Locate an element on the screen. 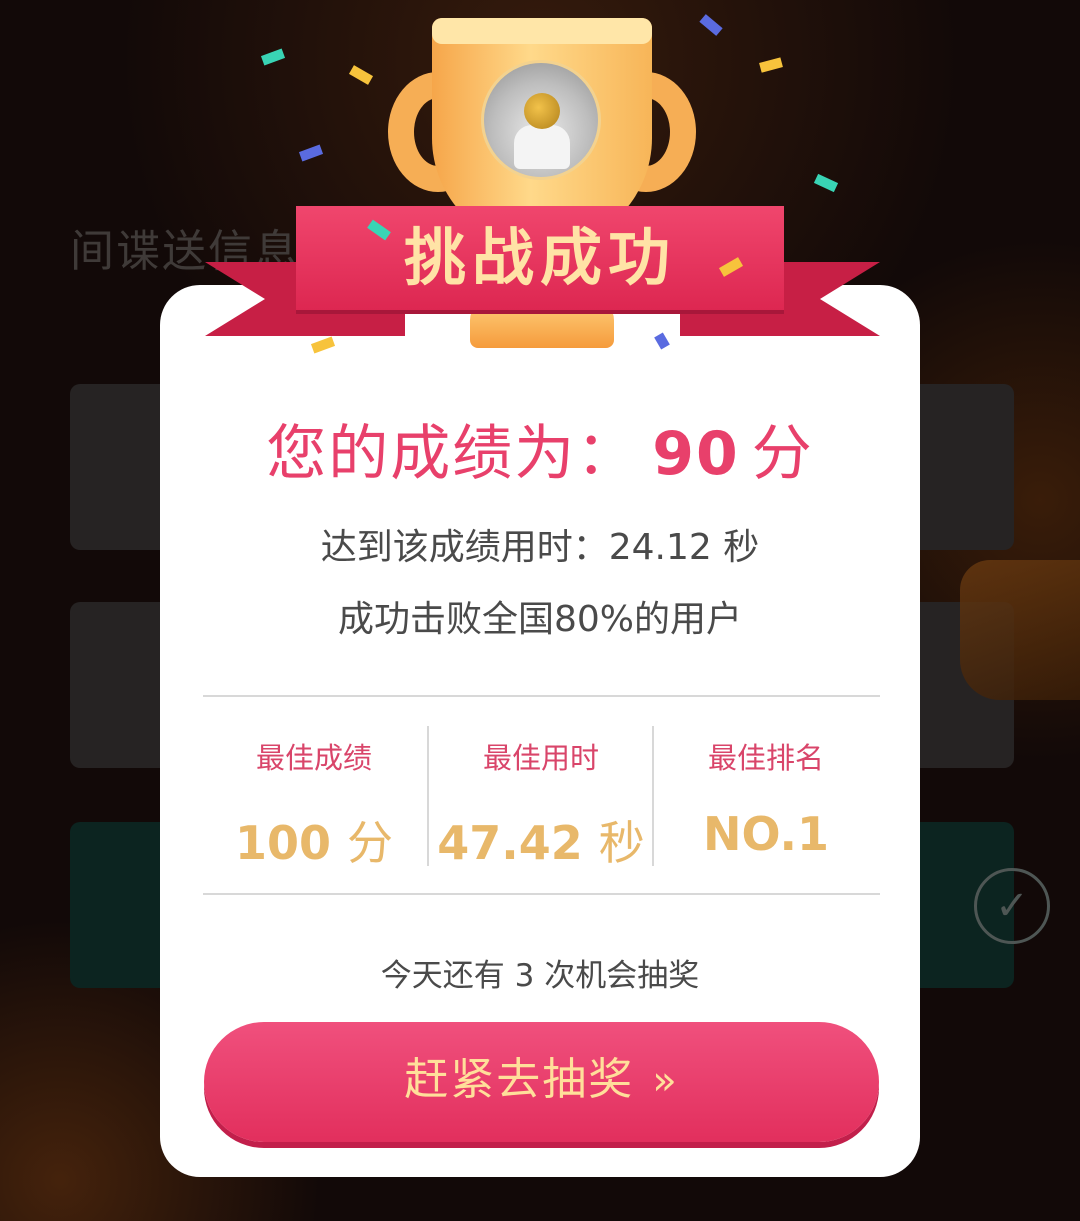  stat-unit: 秒 is located at coordinates (621, 843).